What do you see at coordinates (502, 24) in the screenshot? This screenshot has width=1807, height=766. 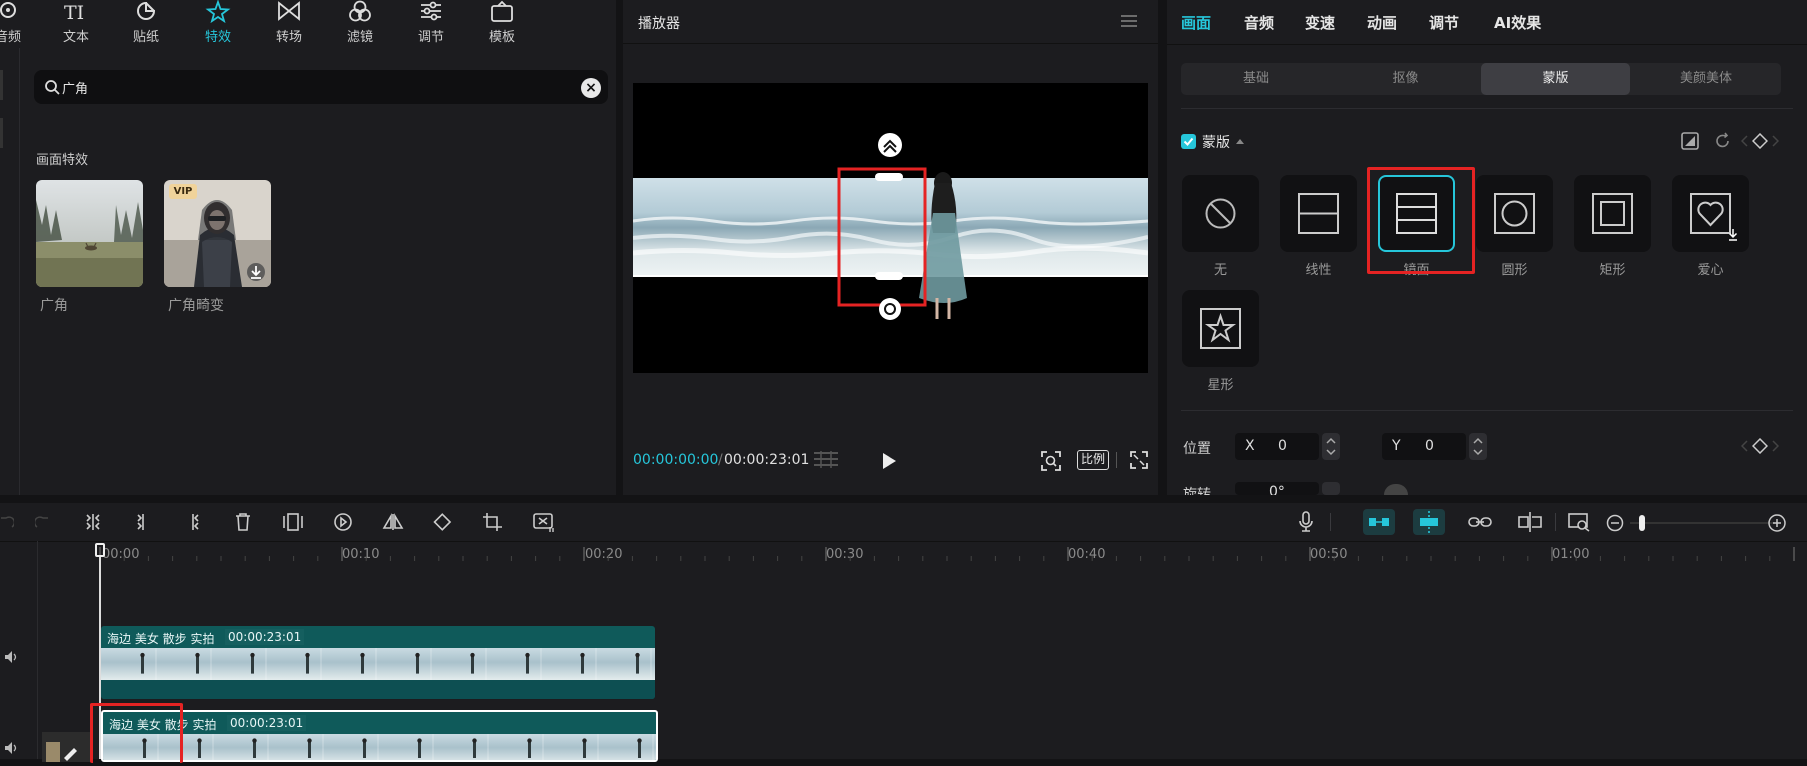 I see `tab-template: 模板` at bounding box center [502, 24].